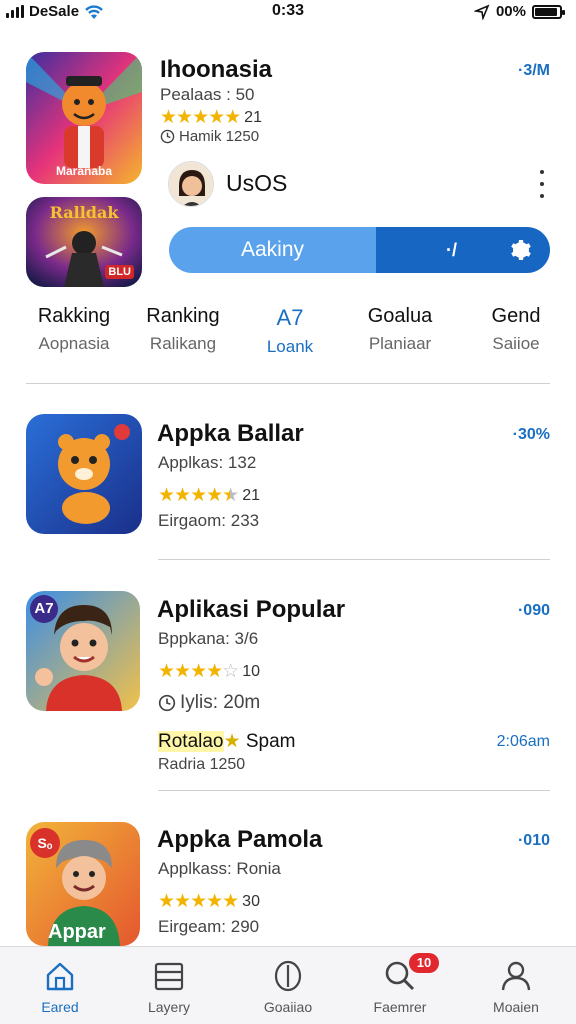  What do you see at coordinates (251, 671) in the screenshot?
I see `rating-count: 10` at bounding box center [251, 671].